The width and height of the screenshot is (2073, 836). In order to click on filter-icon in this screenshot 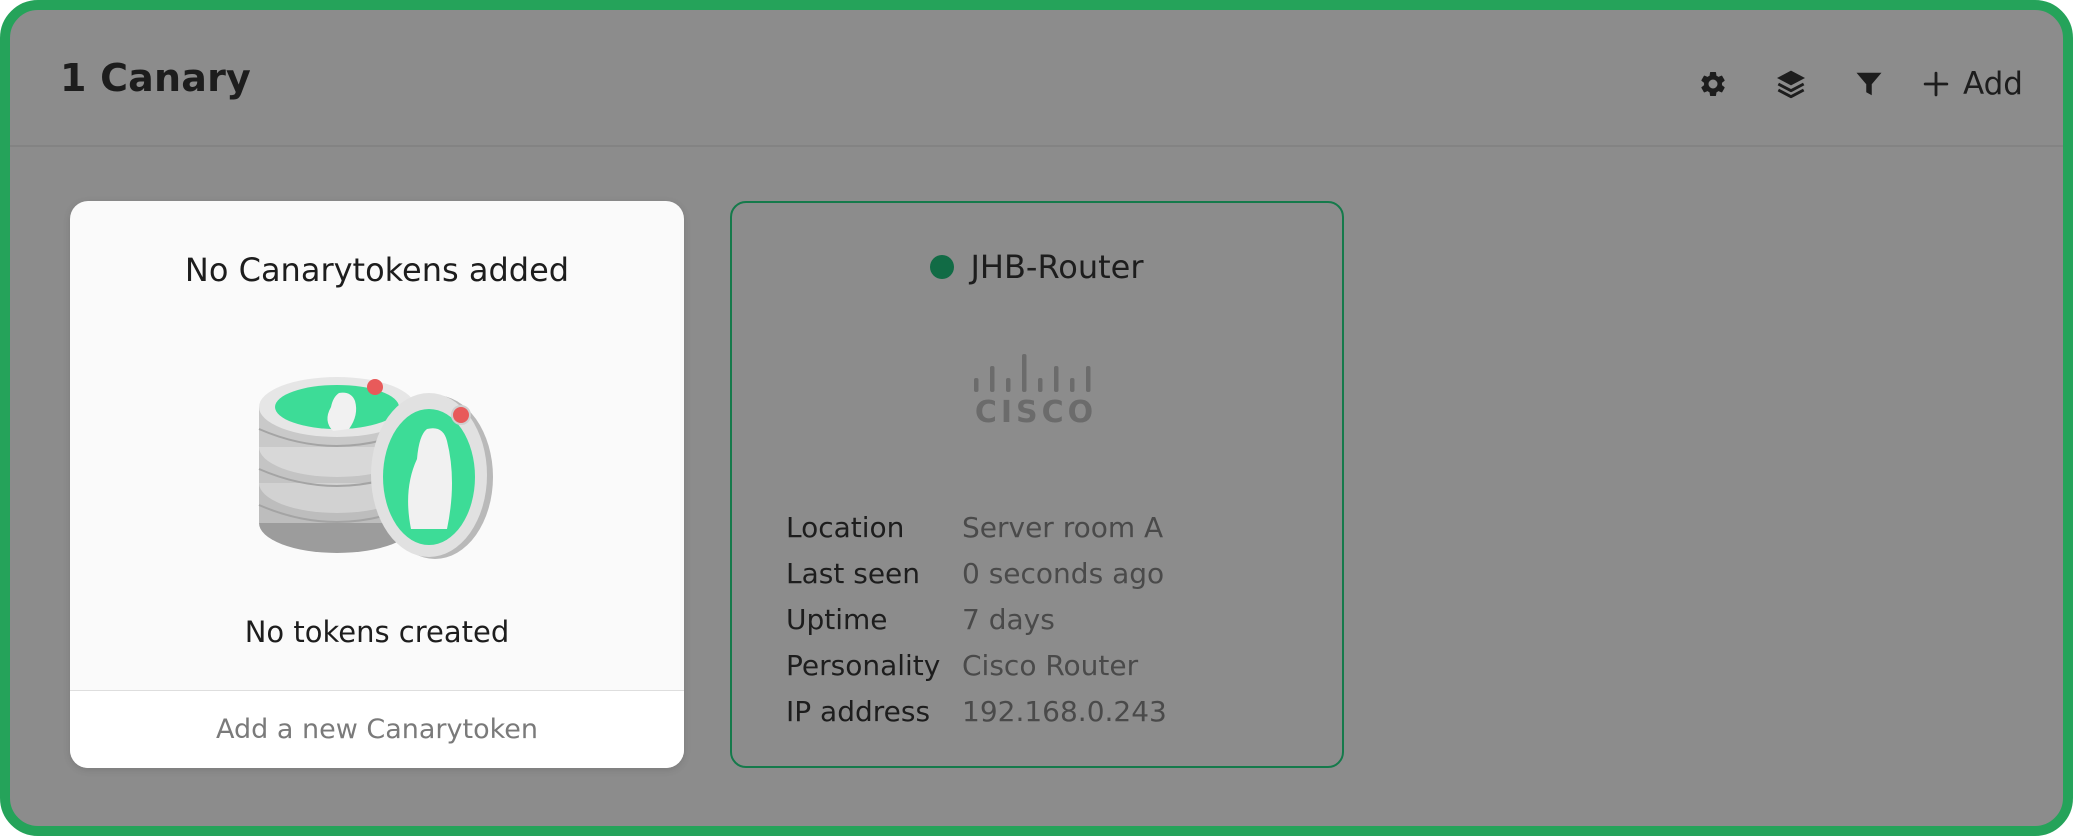, I will do `click(1869, 84)`.